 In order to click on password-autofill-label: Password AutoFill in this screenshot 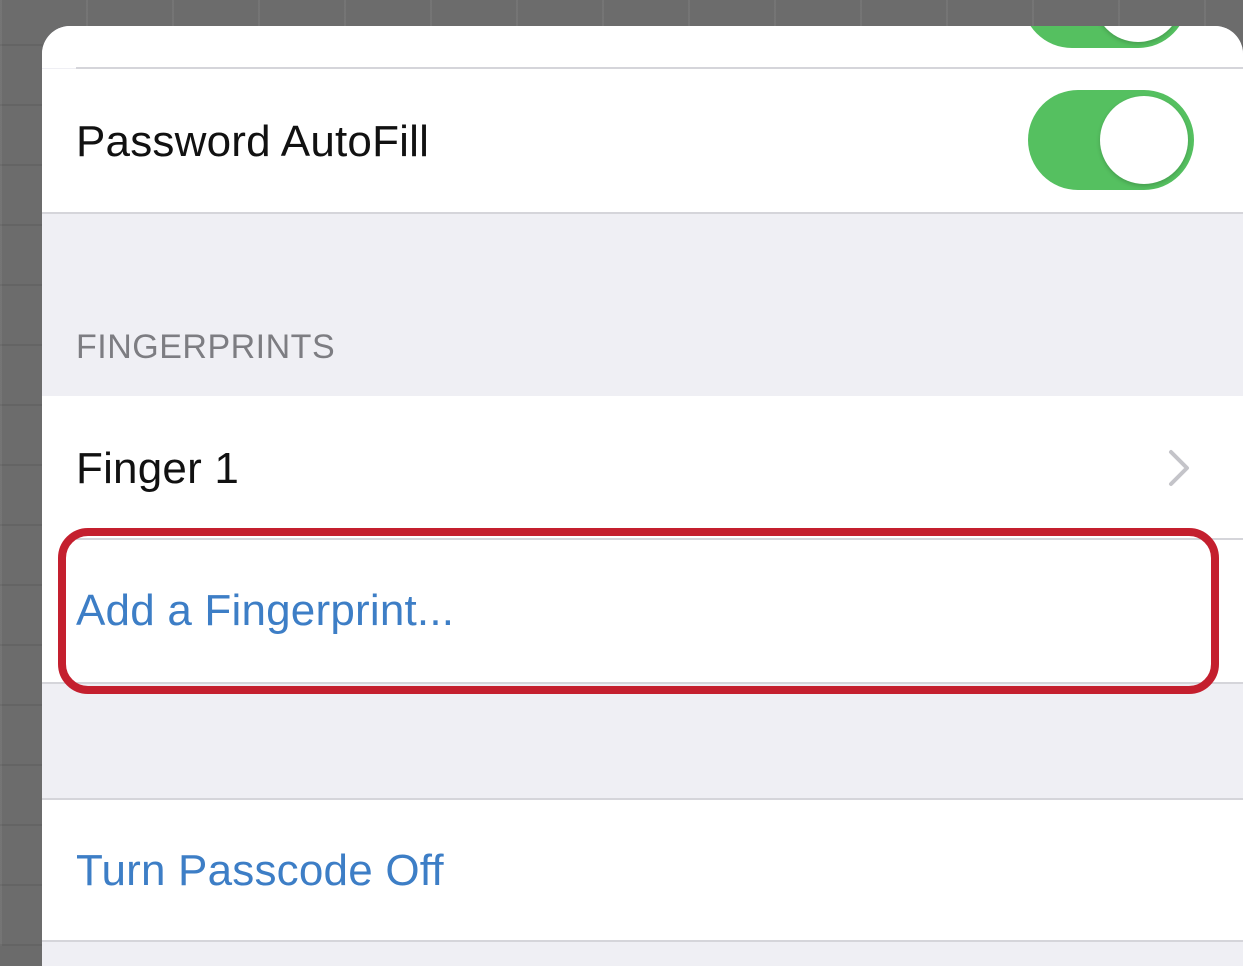, I will do `click(253, 141)`.